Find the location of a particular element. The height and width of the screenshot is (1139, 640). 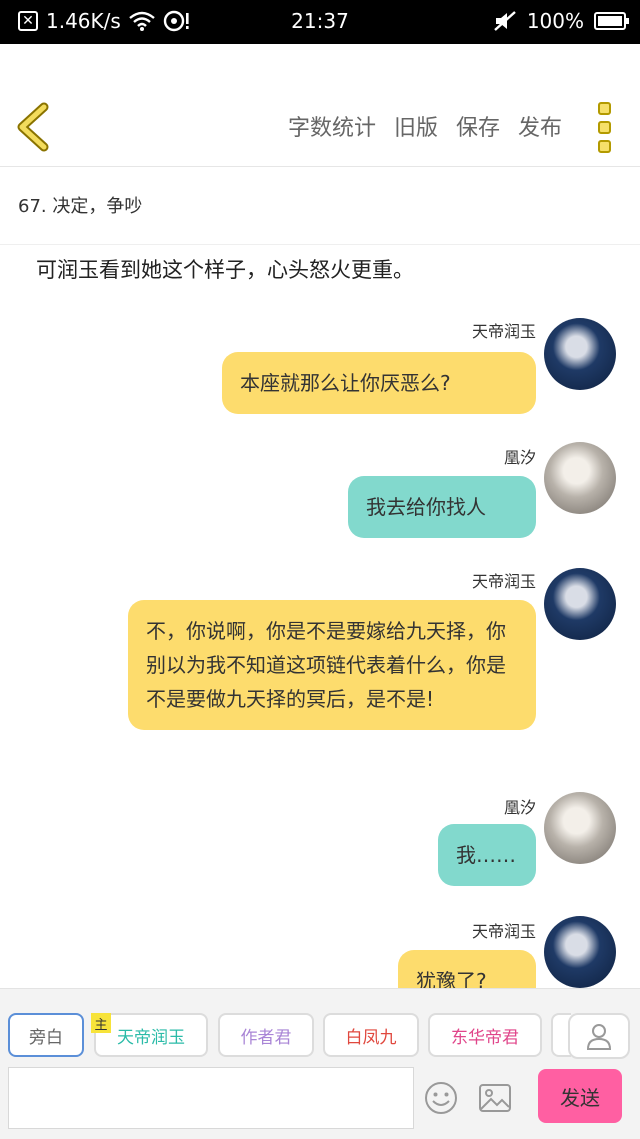

emoji-icon is located at coordinates (441, 1098).